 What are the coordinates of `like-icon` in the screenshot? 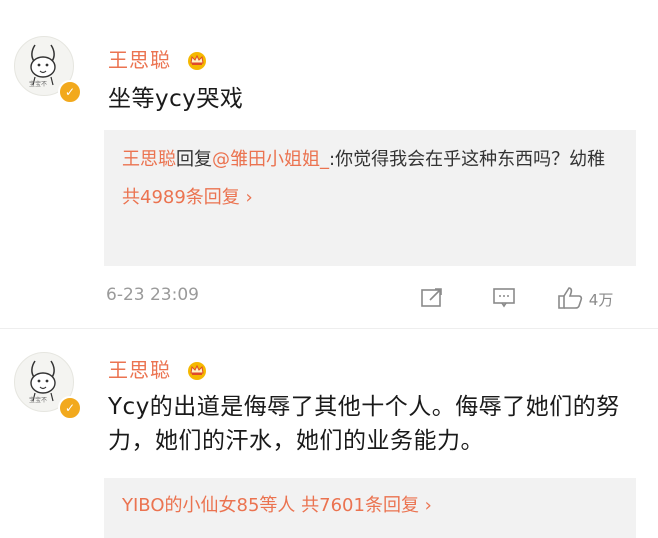 It's located at (570, 298).